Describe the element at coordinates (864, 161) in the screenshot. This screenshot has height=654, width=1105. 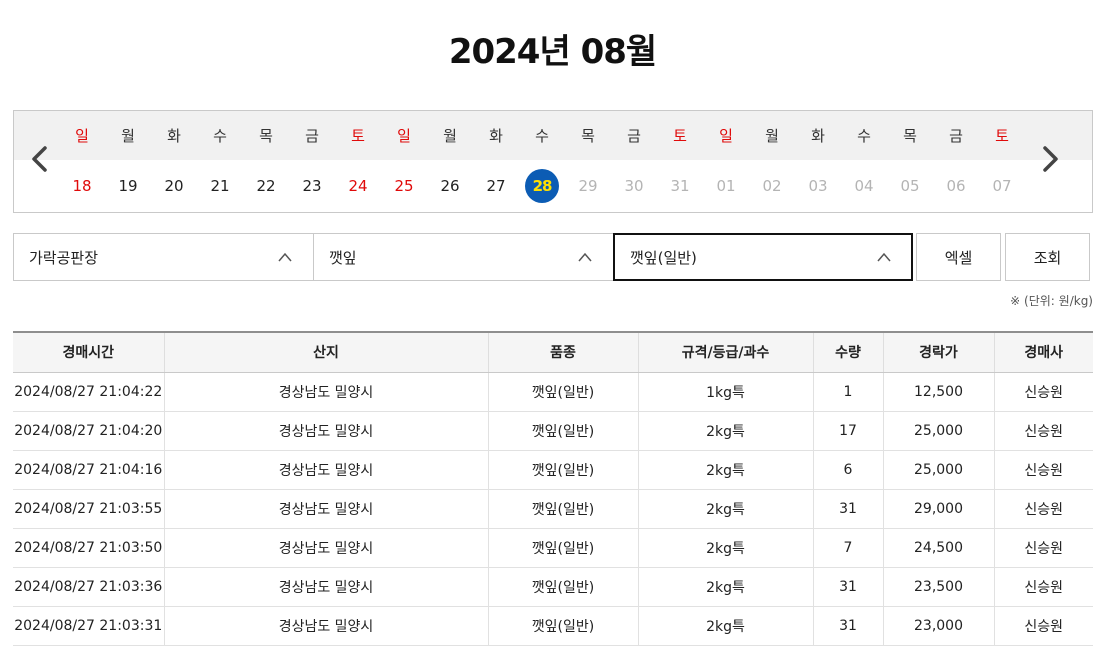
I see `calendar-day-column: 수 04` at that location.